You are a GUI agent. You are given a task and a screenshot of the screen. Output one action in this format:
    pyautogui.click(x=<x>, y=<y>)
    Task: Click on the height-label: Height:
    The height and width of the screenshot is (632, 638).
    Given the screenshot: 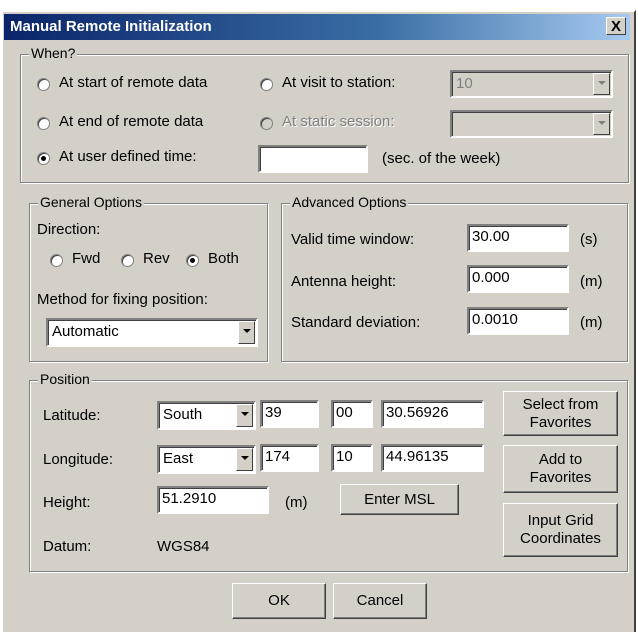 What is the action you would take?
    pyautogui.click(x=67, y=502)
    